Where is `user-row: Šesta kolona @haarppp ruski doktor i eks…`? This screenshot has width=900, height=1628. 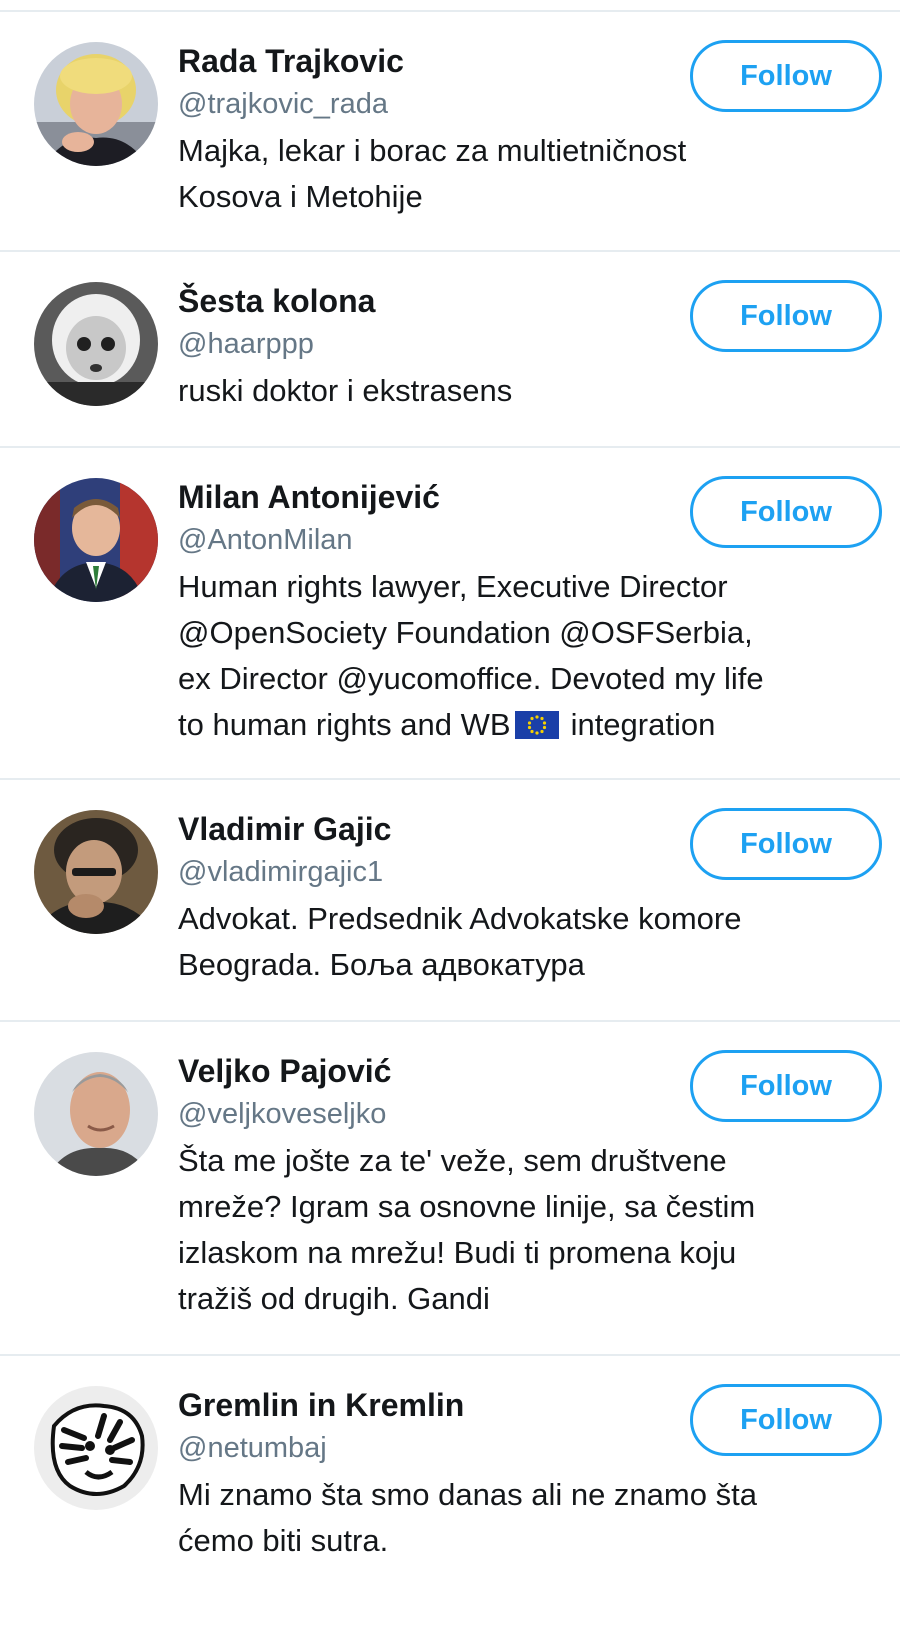
user-row: Šesta kolona @haarppp ruski doktor i eks… is located at coordinates (450, 350).